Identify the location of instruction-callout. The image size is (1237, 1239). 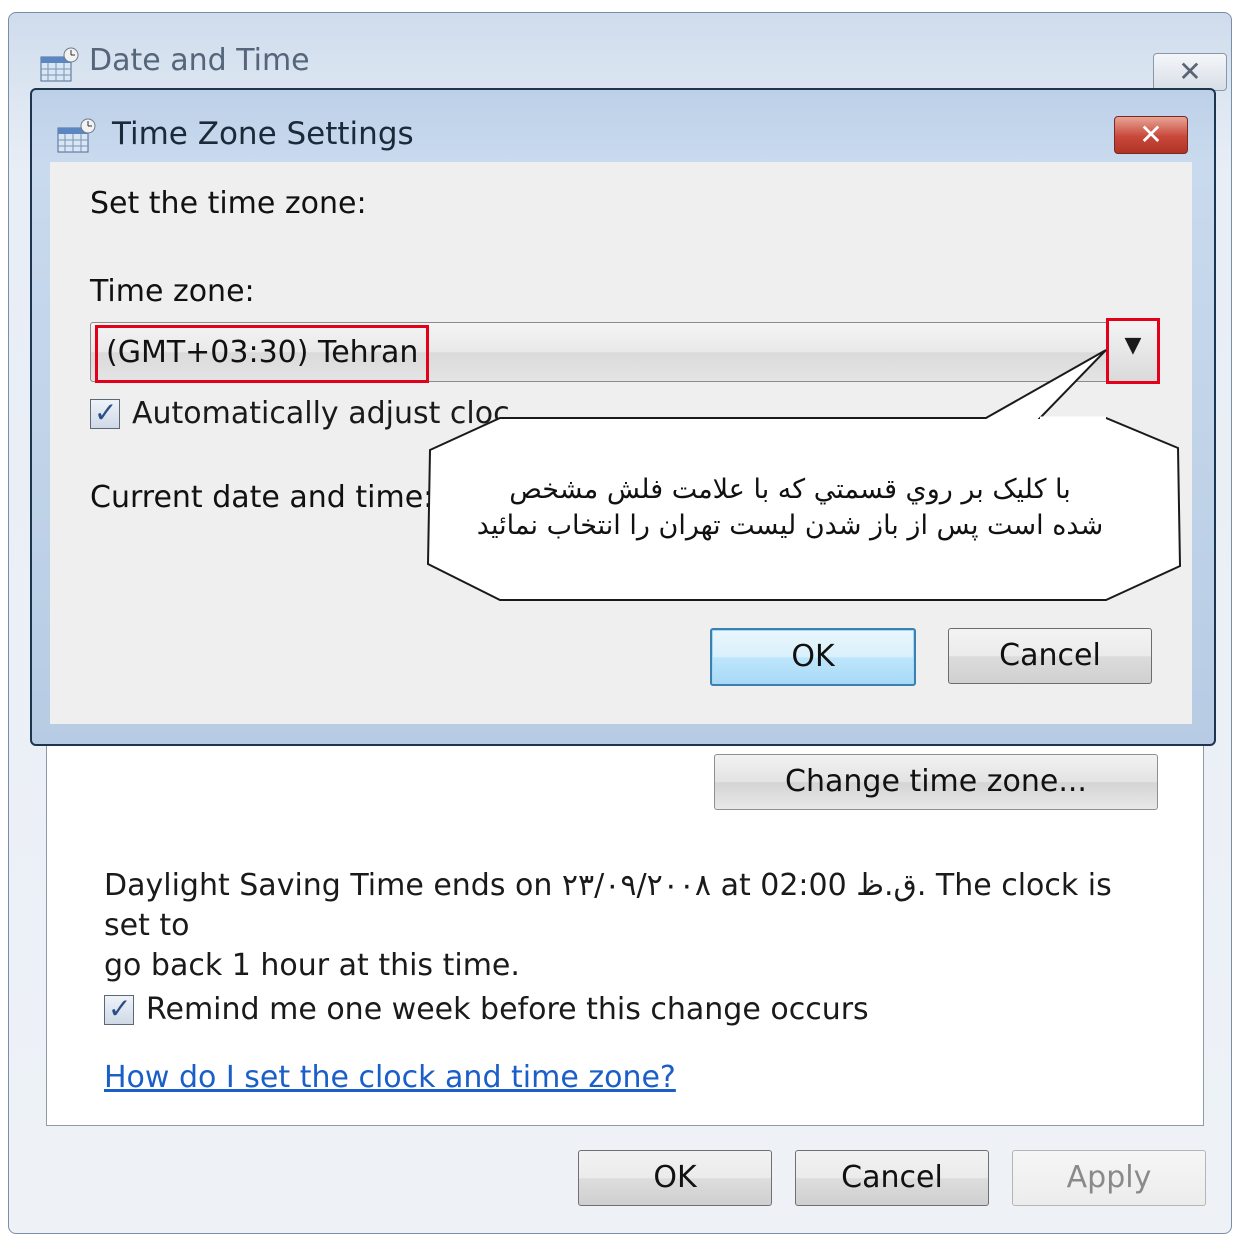
(804, 475).